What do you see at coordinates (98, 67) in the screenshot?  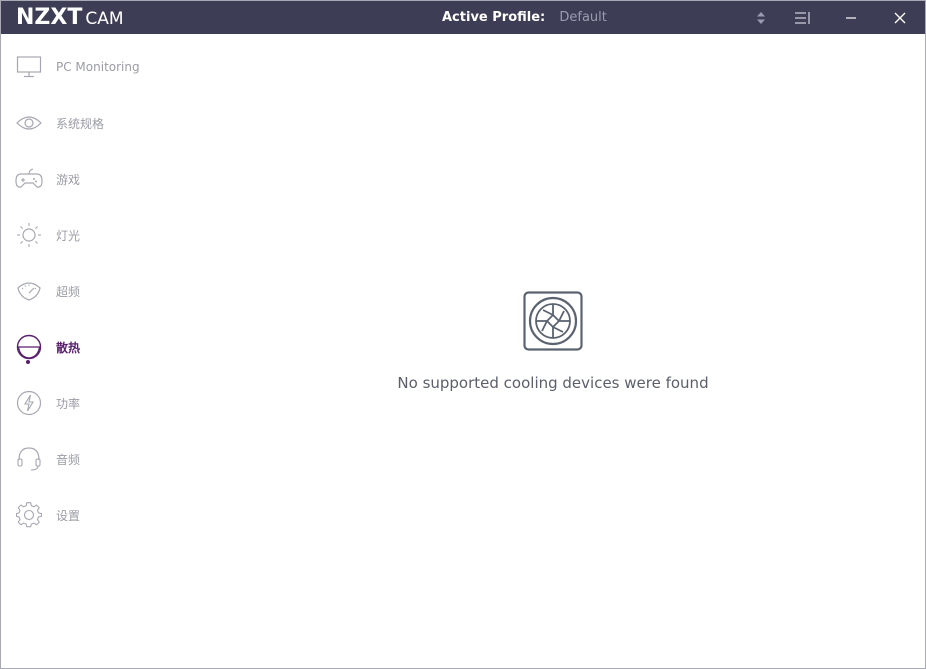 I see `sidebar-item-label: PC Monitoring` at bounding box center [98, 67].